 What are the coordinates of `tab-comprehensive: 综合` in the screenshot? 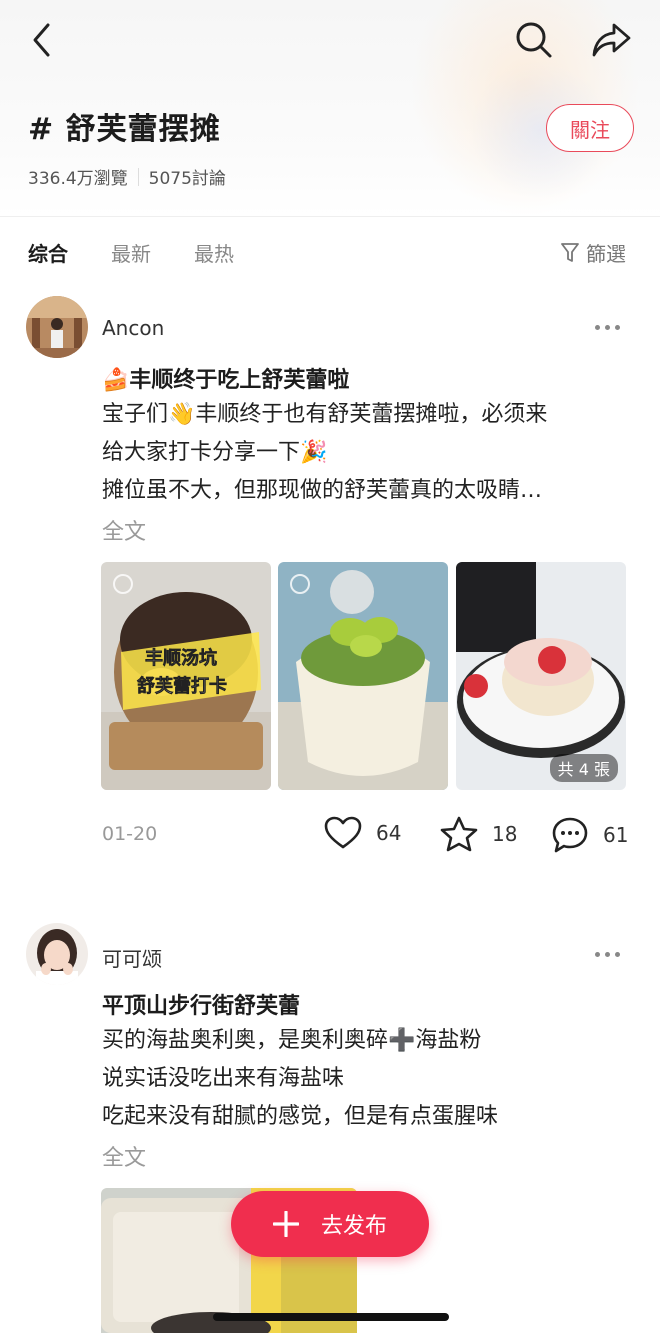 It's located at (48, 252).